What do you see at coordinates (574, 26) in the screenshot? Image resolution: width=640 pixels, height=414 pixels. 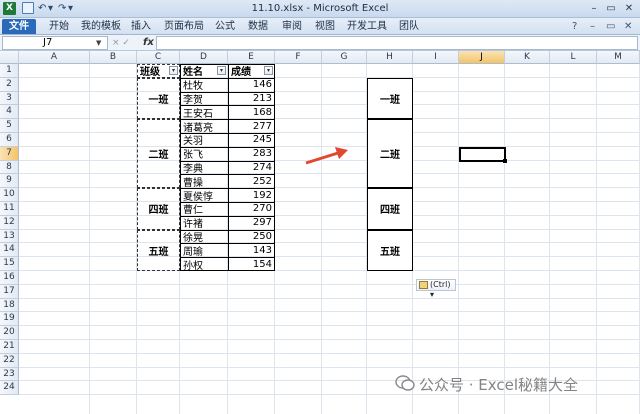 I see `help-icon: ?` at bounding box center [574, 26].